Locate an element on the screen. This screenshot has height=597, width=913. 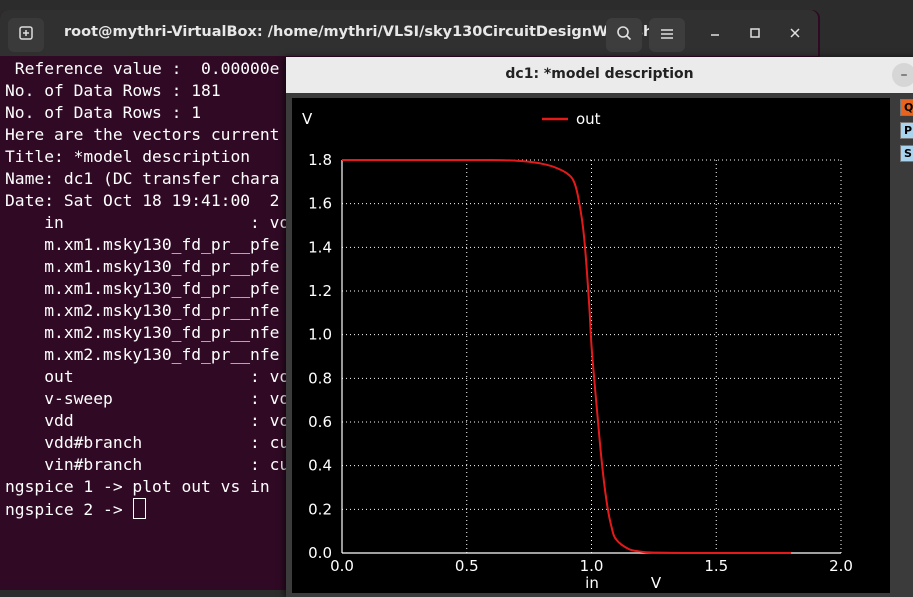
text-cursor is located at coordinates (140, 508).